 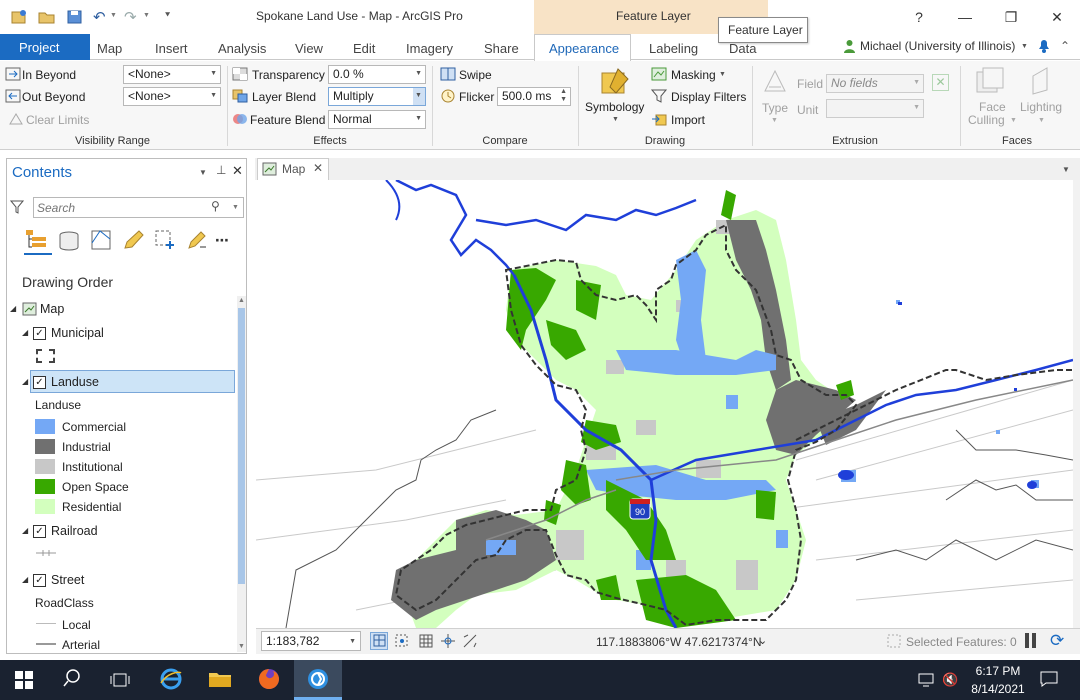 What do you see at coordinates (130, 17) in the screenshot?
I see `redo-icon: ↷` at bounding box center [130, 17].